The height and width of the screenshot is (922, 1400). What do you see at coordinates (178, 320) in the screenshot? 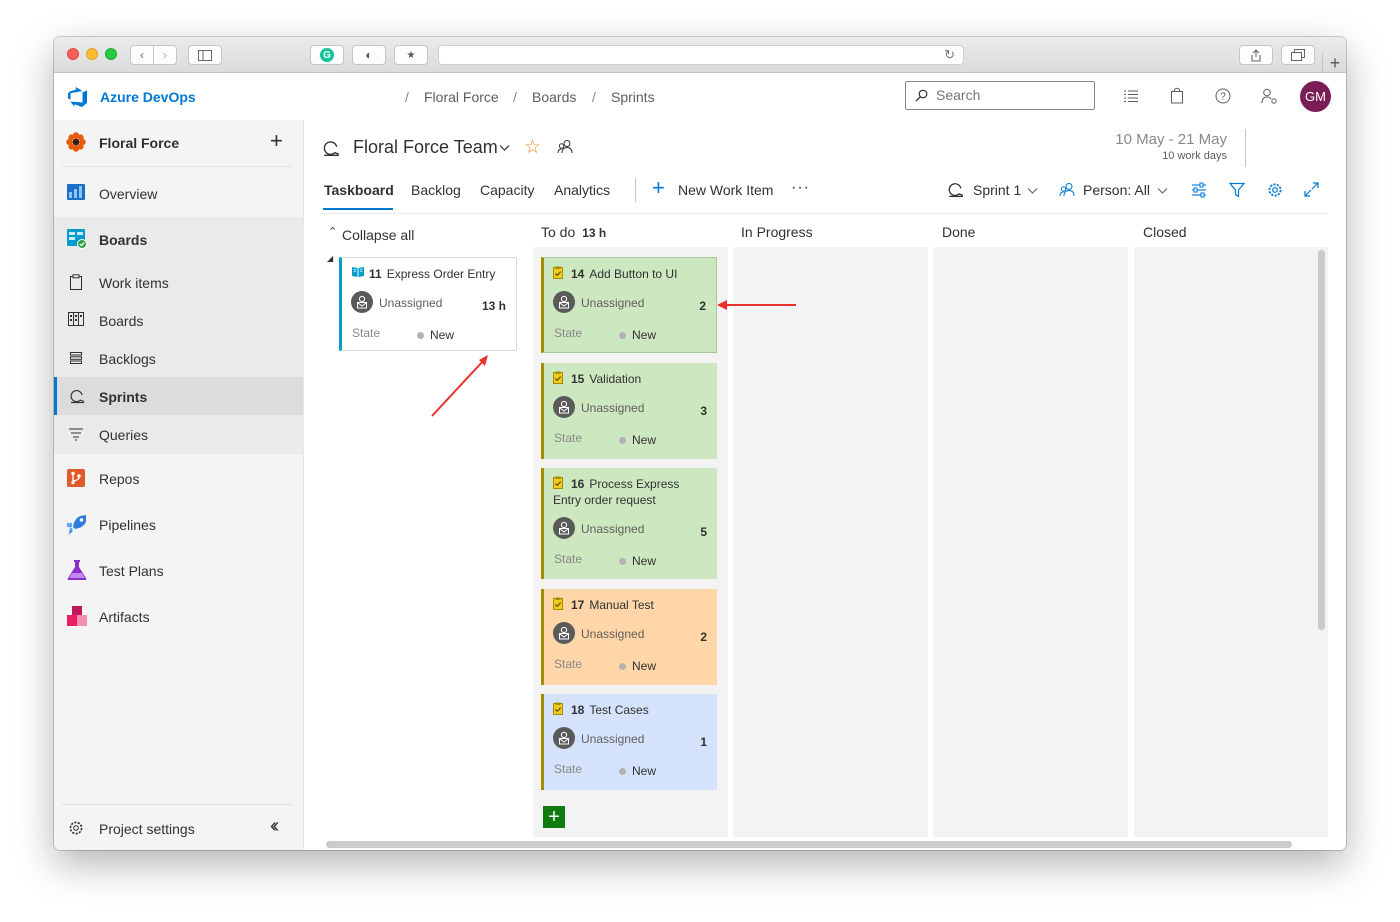
I see `sidebar-item-boards: Boards` at bounding box center [178, 320].